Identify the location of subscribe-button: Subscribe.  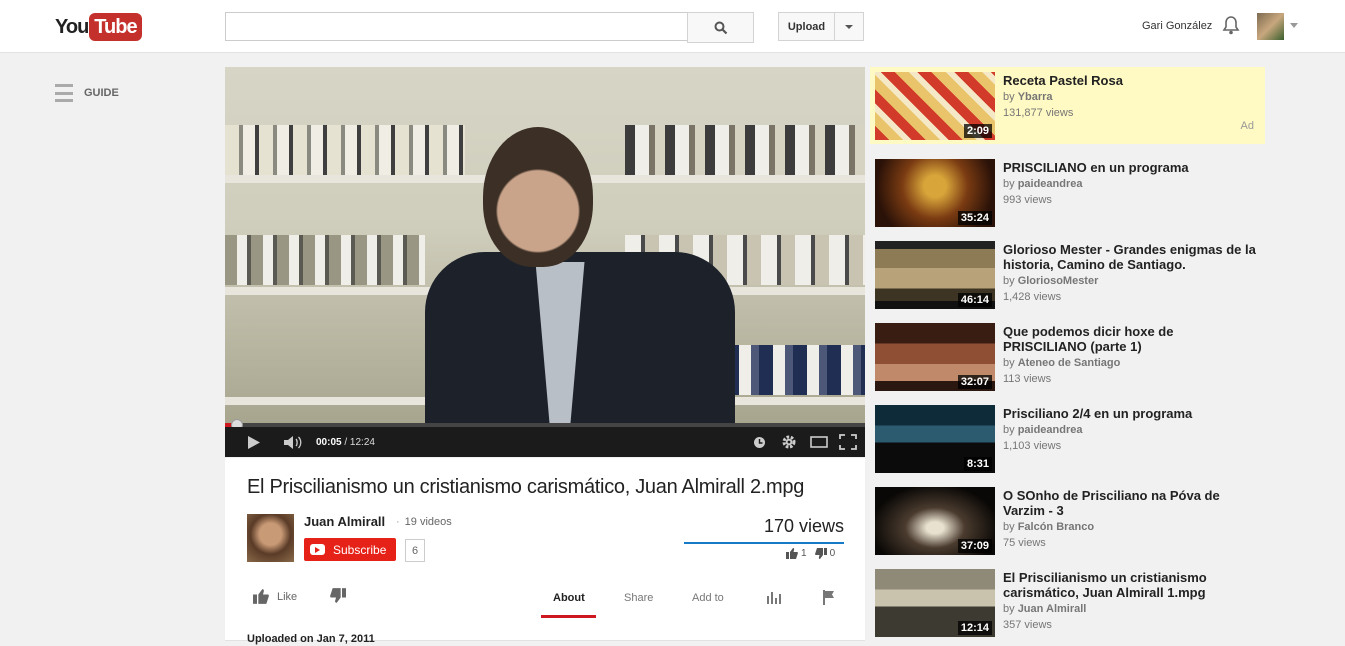
(350, 549).